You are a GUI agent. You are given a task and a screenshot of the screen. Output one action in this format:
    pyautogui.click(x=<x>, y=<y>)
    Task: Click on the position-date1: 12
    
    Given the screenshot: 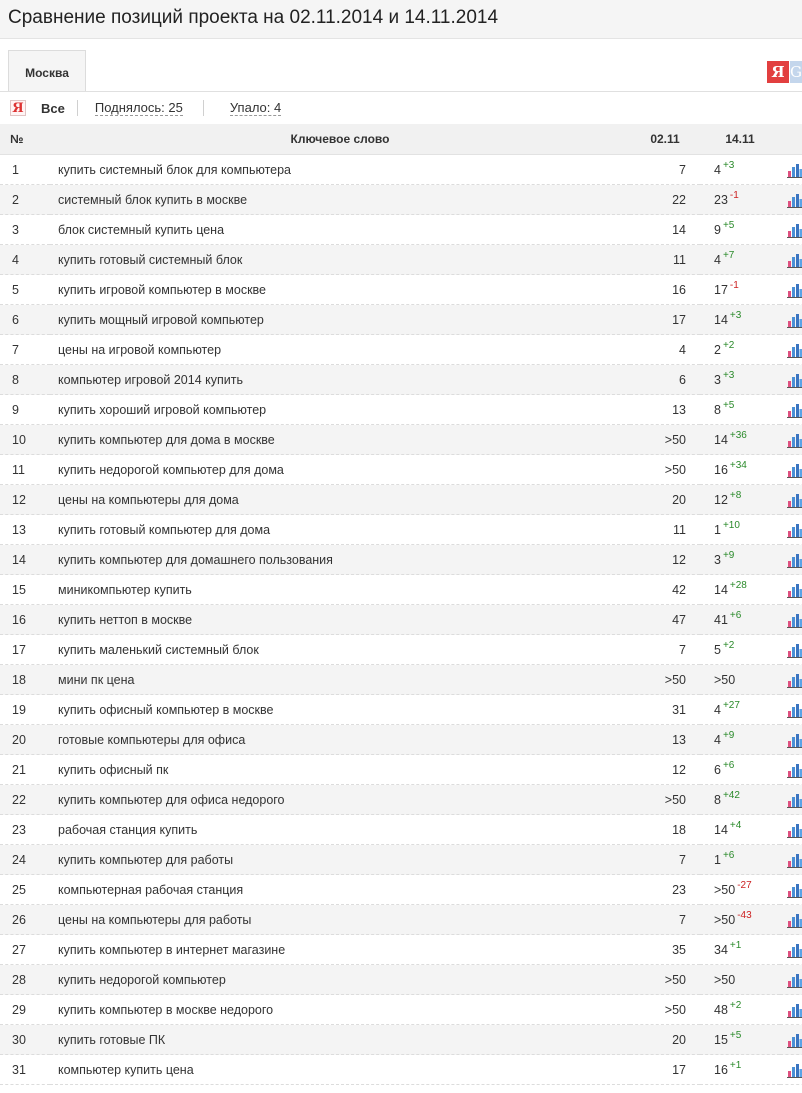 What is the action you would take?
    pyautogui.click(x=665, y=559)
    